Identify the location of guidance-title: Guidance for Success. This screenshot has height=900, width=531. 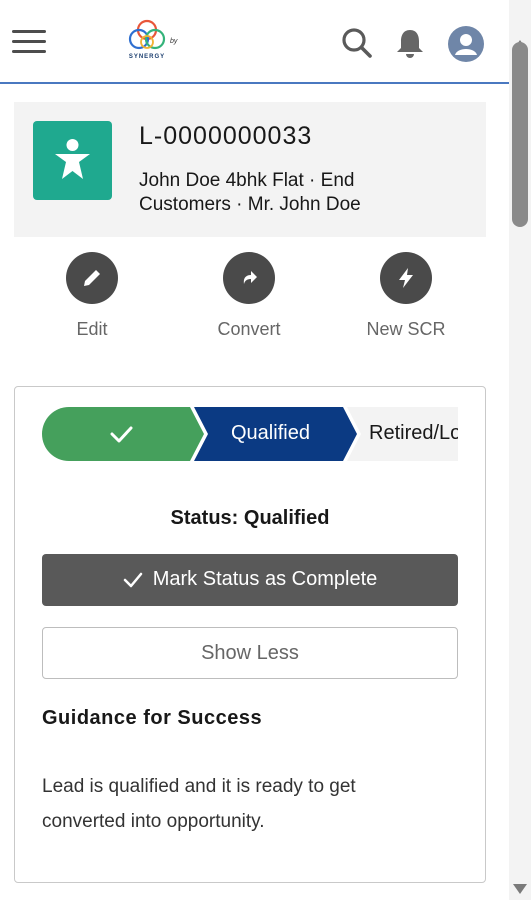
(152, 718).